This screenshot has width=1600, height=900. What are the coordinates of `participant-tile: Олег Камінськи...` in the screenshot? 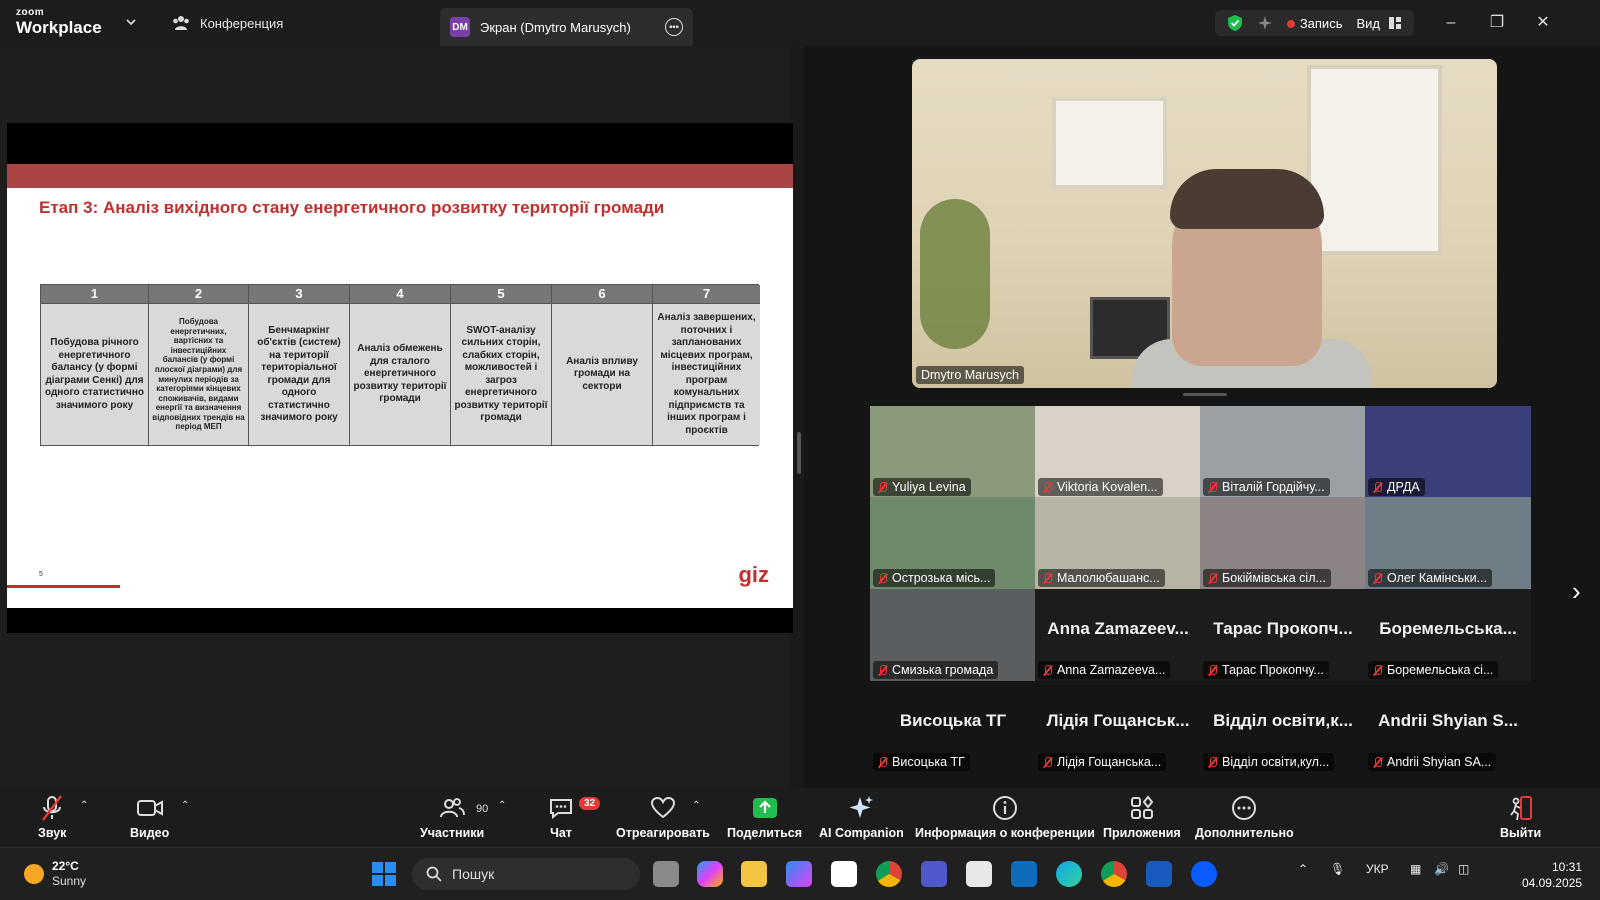 It's located at (1448, 543).